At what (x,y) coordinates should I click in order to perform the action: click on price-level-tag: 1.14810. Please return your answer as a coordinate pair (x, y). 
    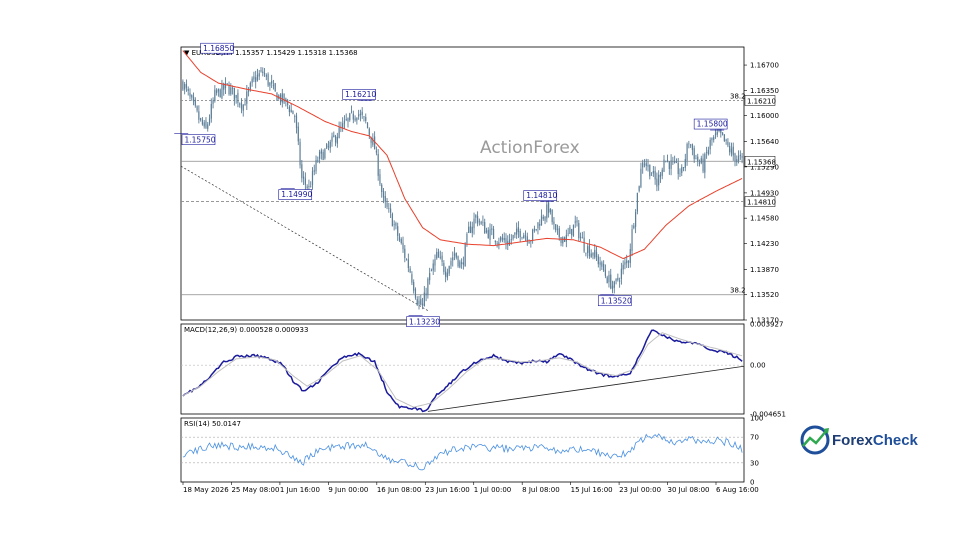
    Looking at the image, I should click on (760, 201).